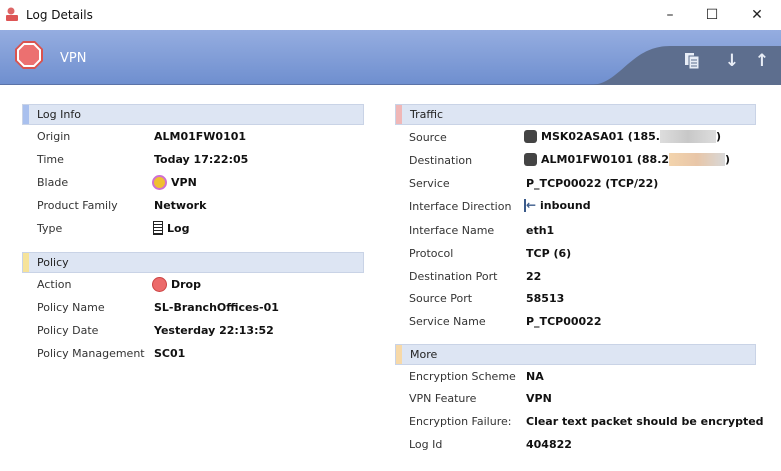  Describe the element at coordinates (184, 182) in the screenshot. I see `blade-text: VPN` at that location.